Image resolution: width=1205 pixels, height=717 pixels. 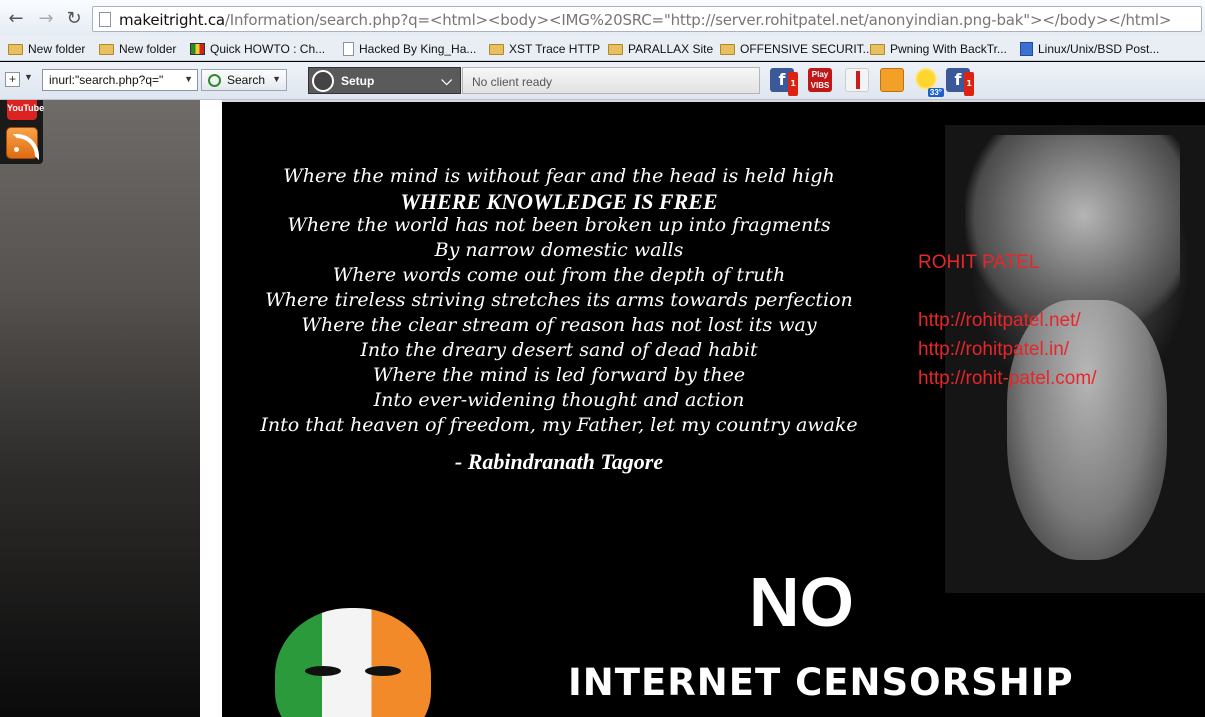 What do you see at coordinates (821, 682) in the screenshot?
I see `slogan-censorship: INTERNET CENSORSHIP` at bounding box center [821, 682].